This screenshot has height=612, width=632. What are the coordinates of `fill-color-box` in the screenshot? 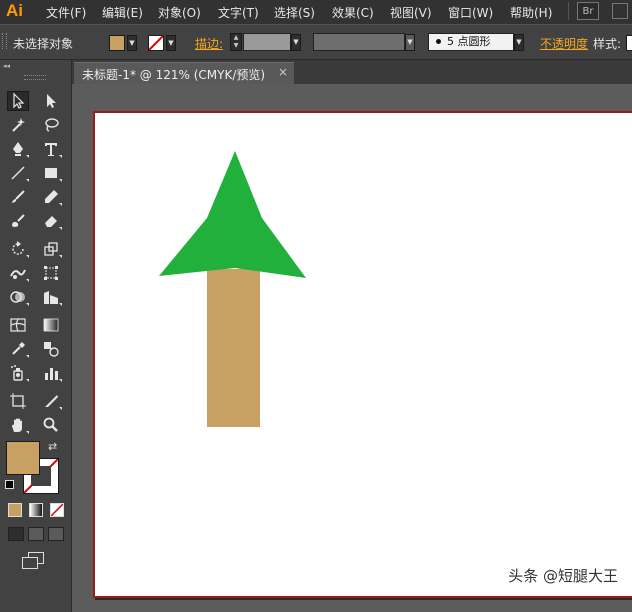 It's located at (23, 458).